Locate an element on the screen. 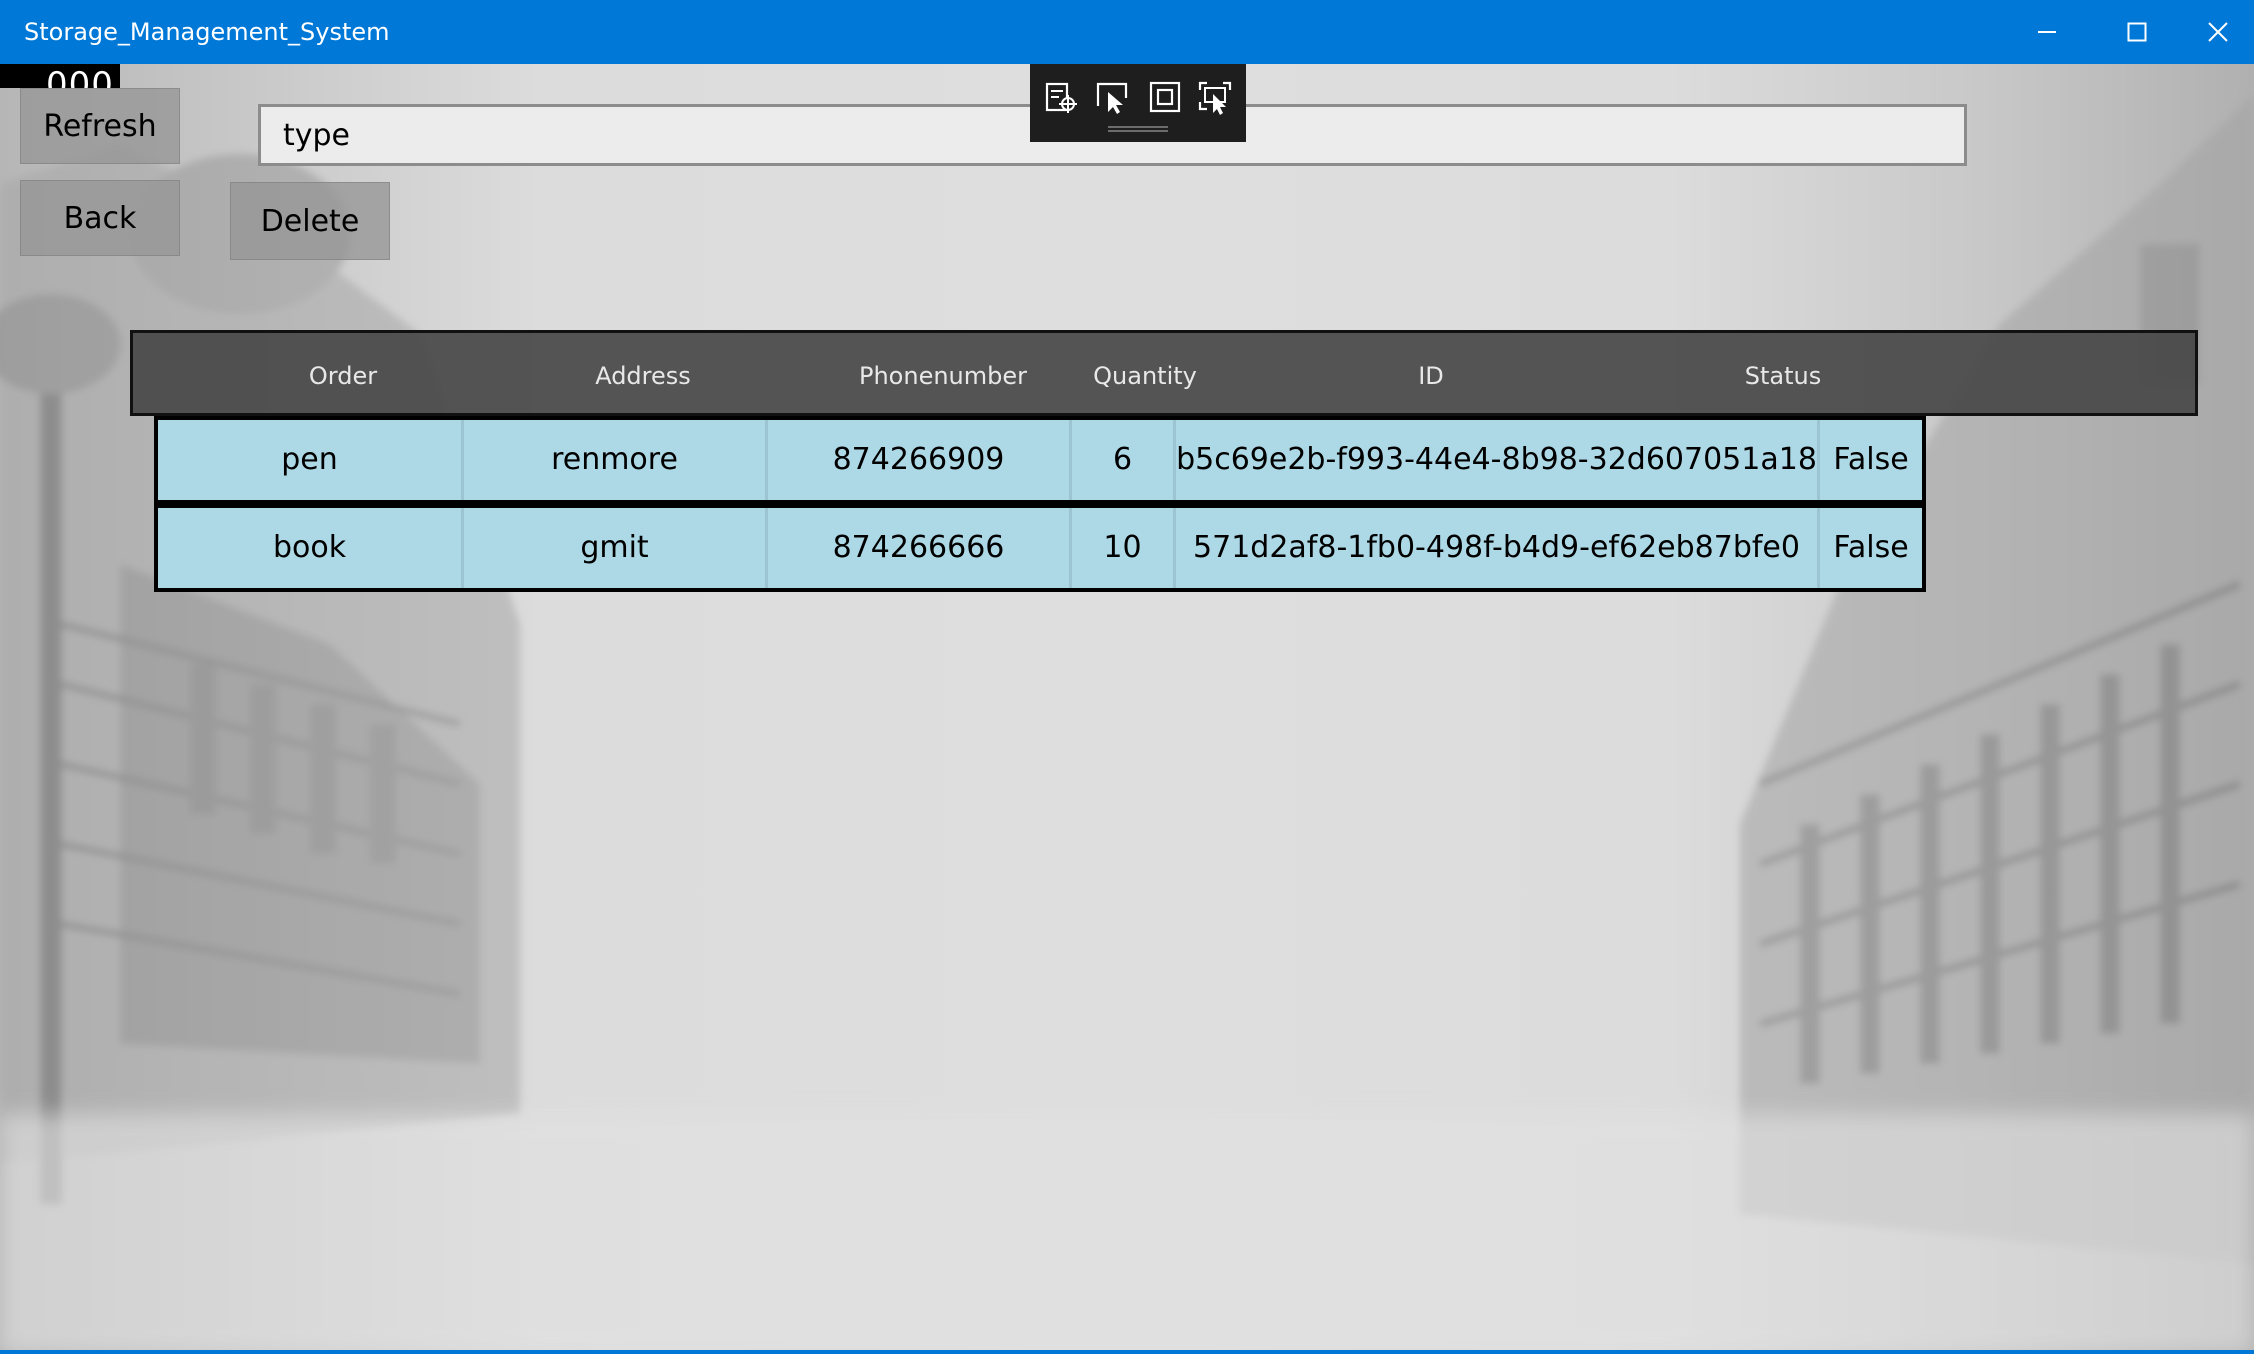 The width and height of the screenshot is (2254, 1354). toolbar-drag-handle is located at coordinates (1138, 129).